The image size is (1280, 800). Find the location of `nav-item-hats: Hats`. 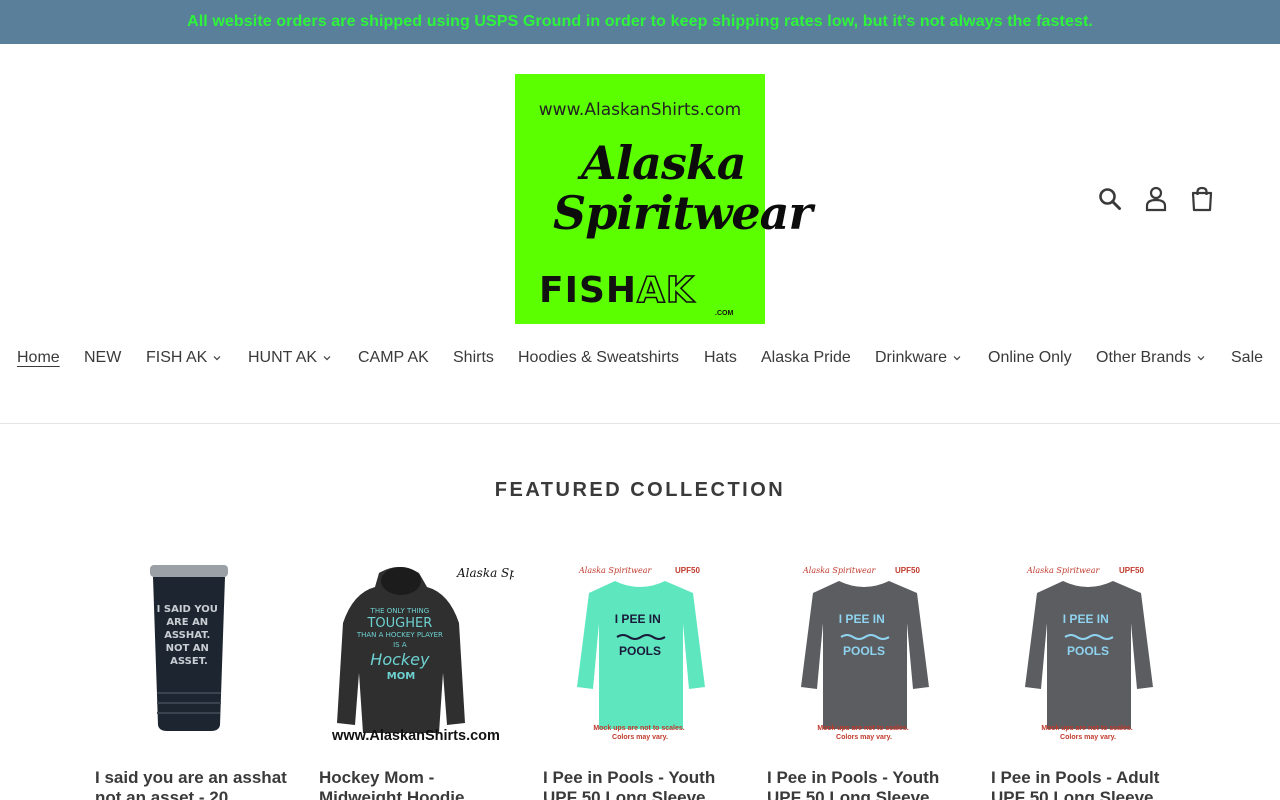

nav-item-hats: Hats is located at coordinates (720, 358).